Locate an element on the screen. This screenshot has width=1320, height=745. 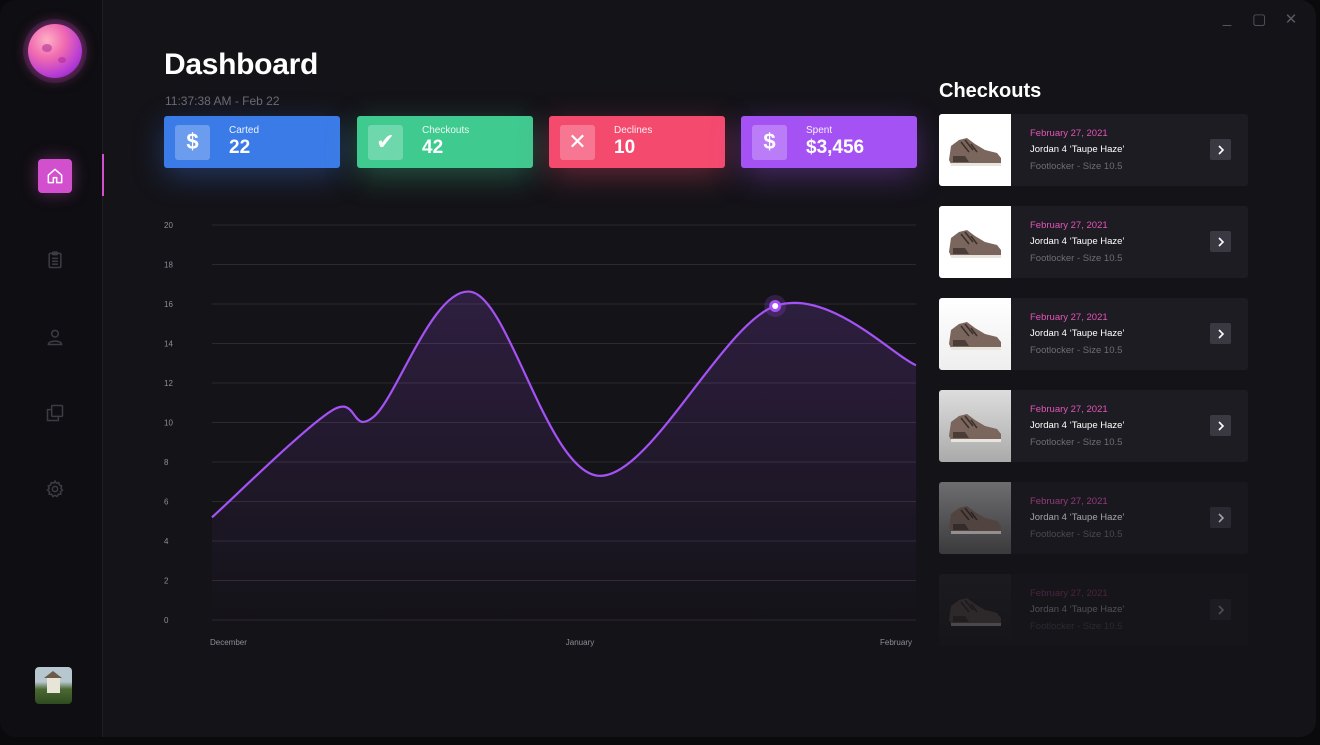
stat-card-spent: $ Spent $3,456 is located at coordinates (829, 142).